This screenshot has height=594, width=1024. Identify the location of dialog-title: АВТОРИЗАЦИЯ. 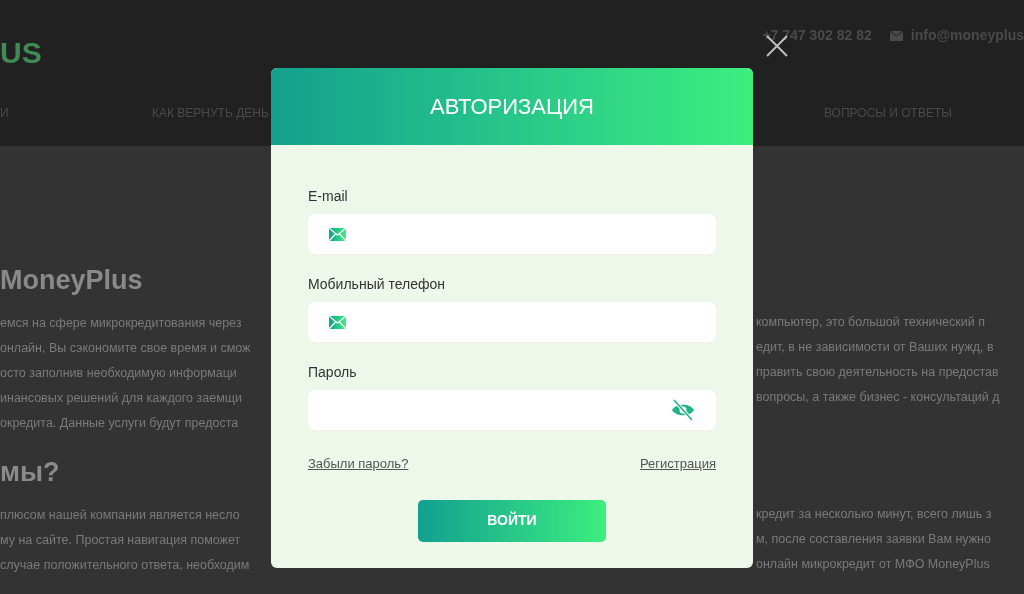
(512, 107).